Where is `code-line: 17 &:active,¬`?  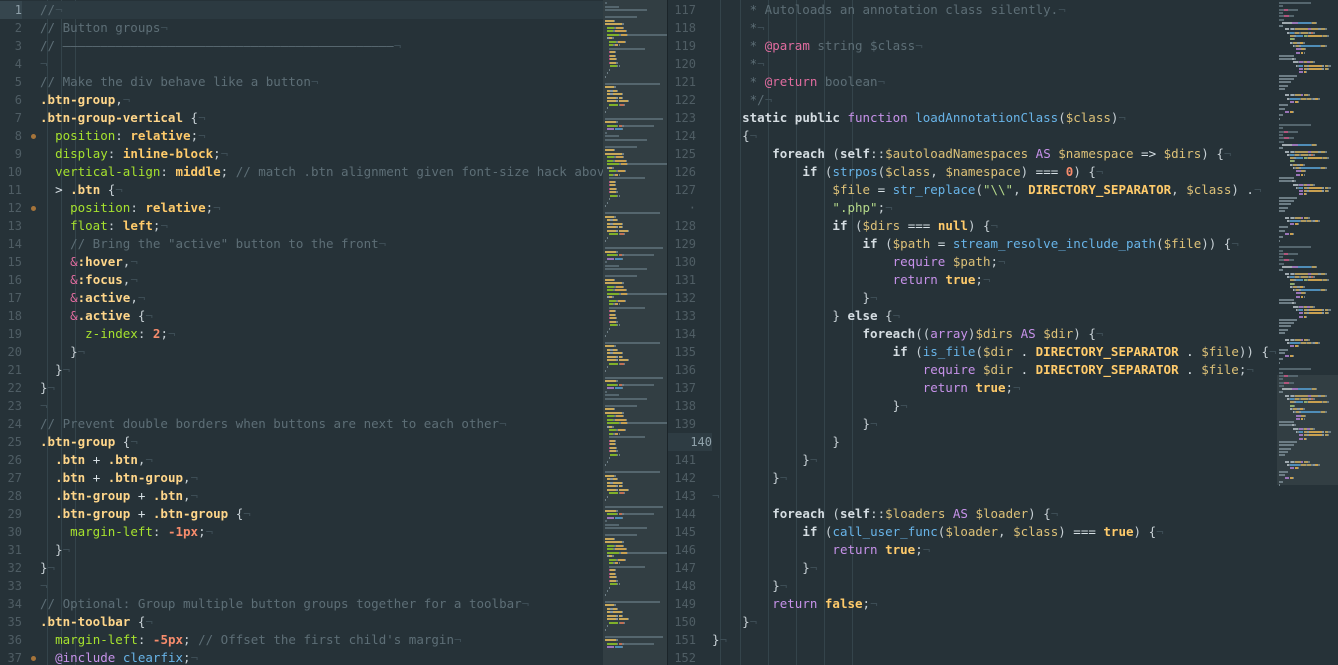 code-line: 17 &:active,¬ is located at coordinates (301, 298).